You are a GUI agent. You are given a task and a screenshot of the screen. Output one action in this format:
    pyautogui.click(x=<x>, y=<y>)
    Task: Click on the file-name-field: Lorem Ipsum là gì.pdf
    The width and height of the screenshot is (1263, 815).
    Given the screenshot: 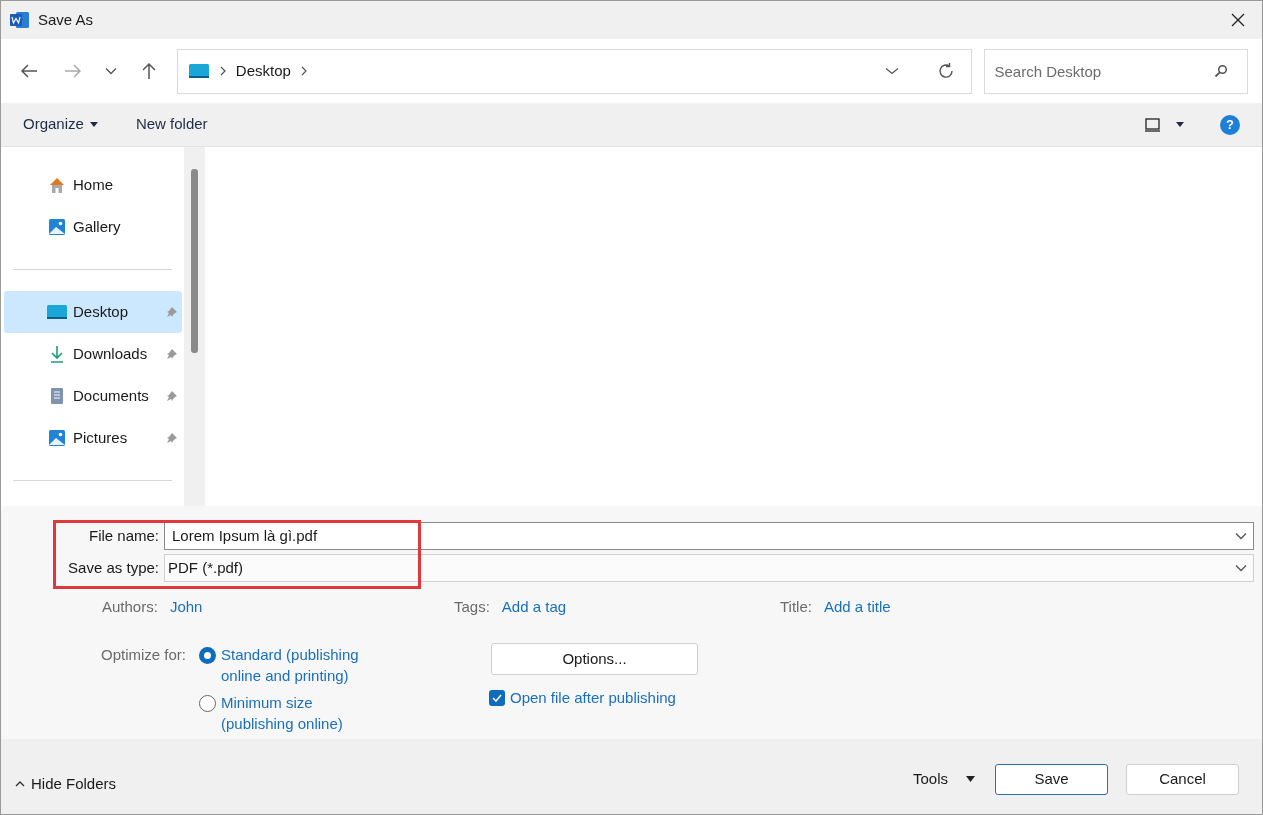 What is the action you would take?
    pyautogui.click(x=709, y=536)
    